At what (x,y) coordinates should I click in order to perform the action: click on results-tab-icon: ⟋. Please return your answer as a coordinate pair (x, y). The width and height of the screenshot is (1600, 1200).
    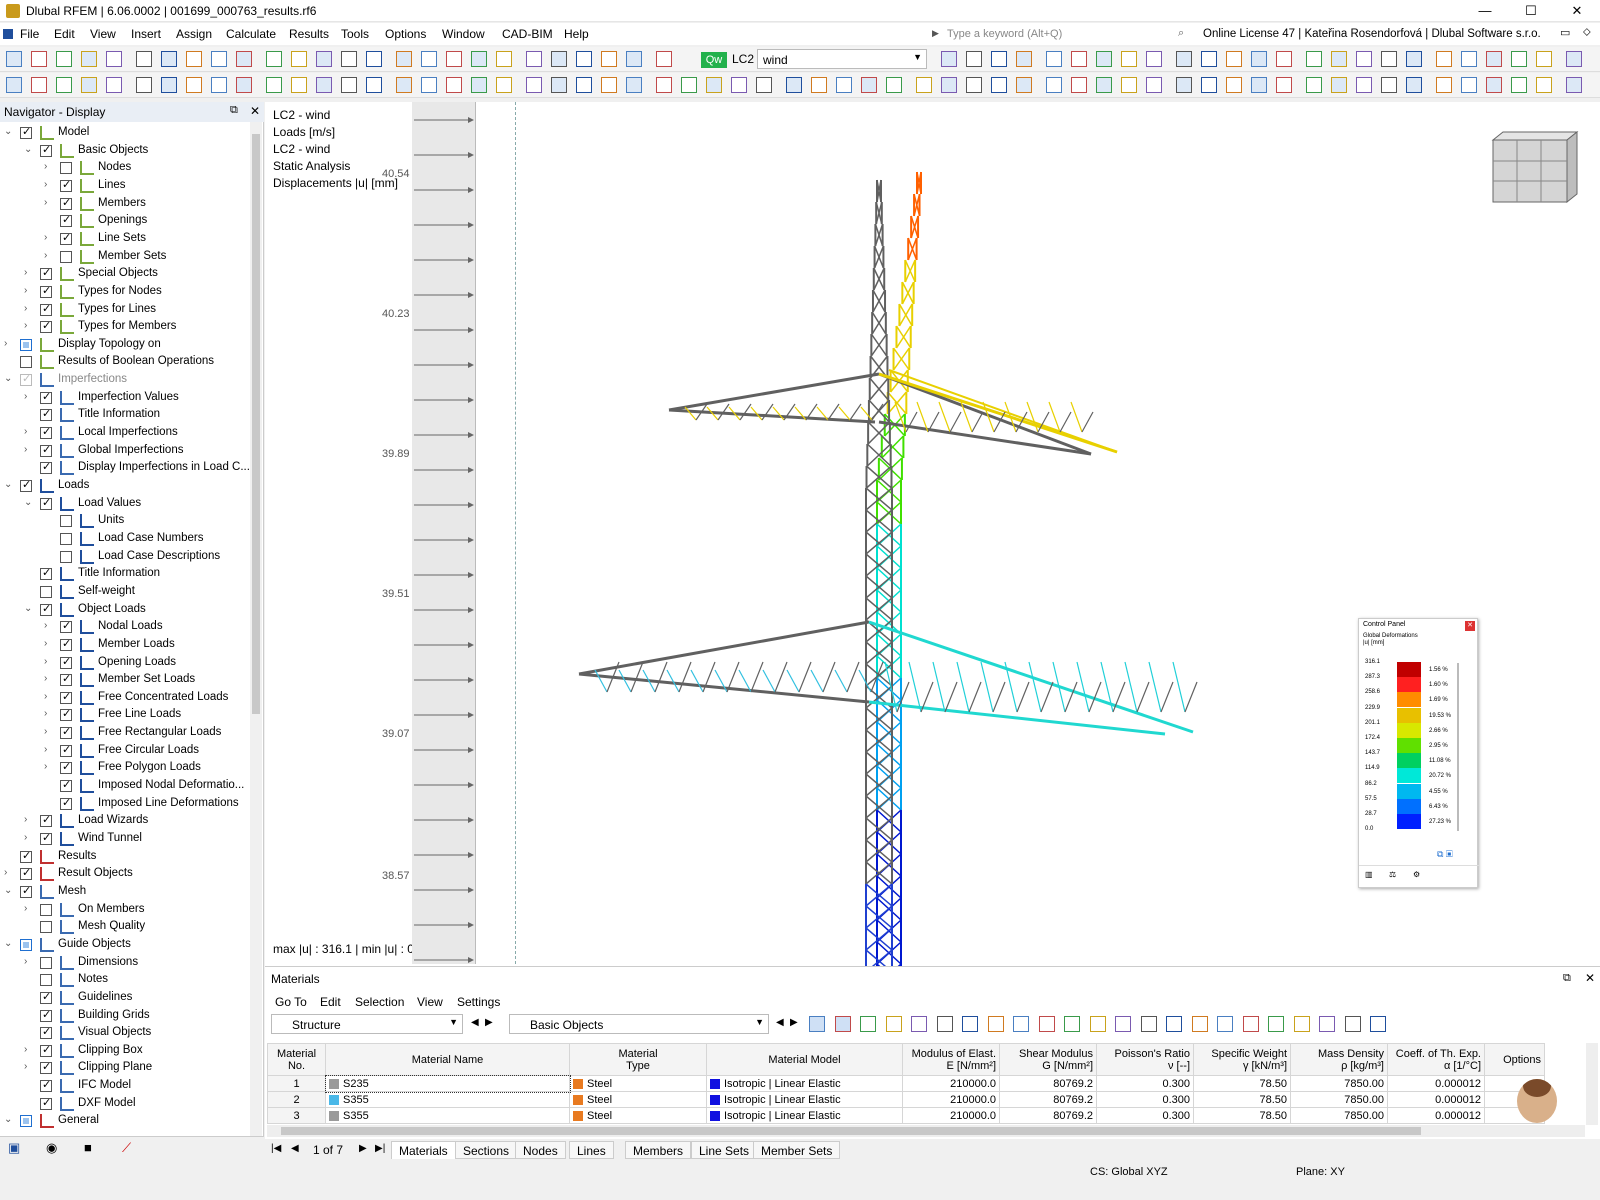
    Looking at the image, I should click on (126, 1148).